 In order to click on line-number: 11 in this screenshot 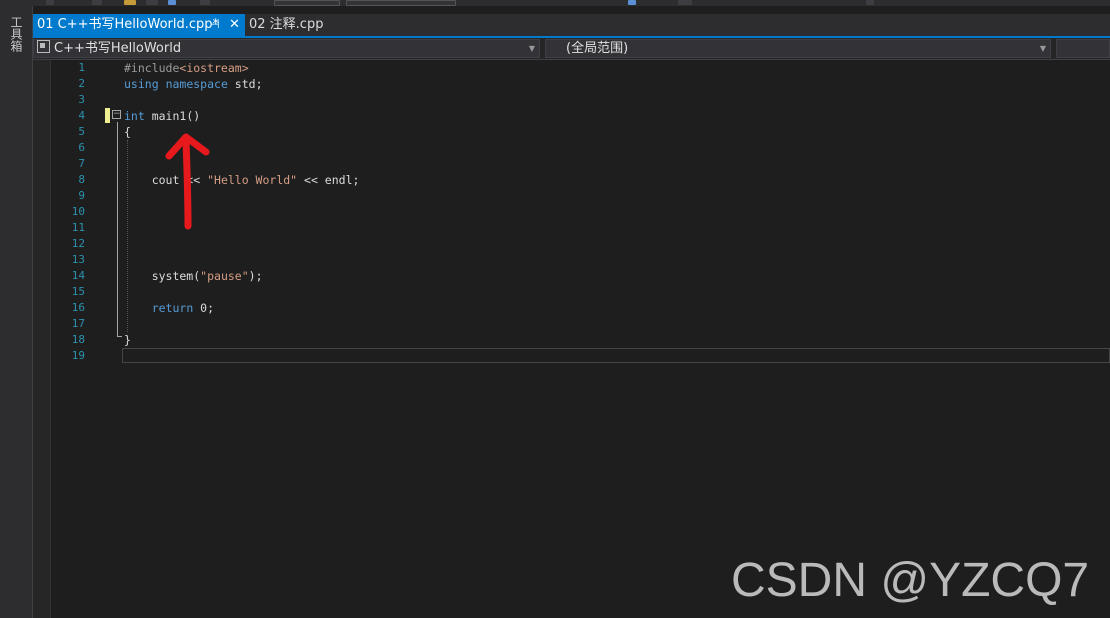, I will do `click(78, 227)`.